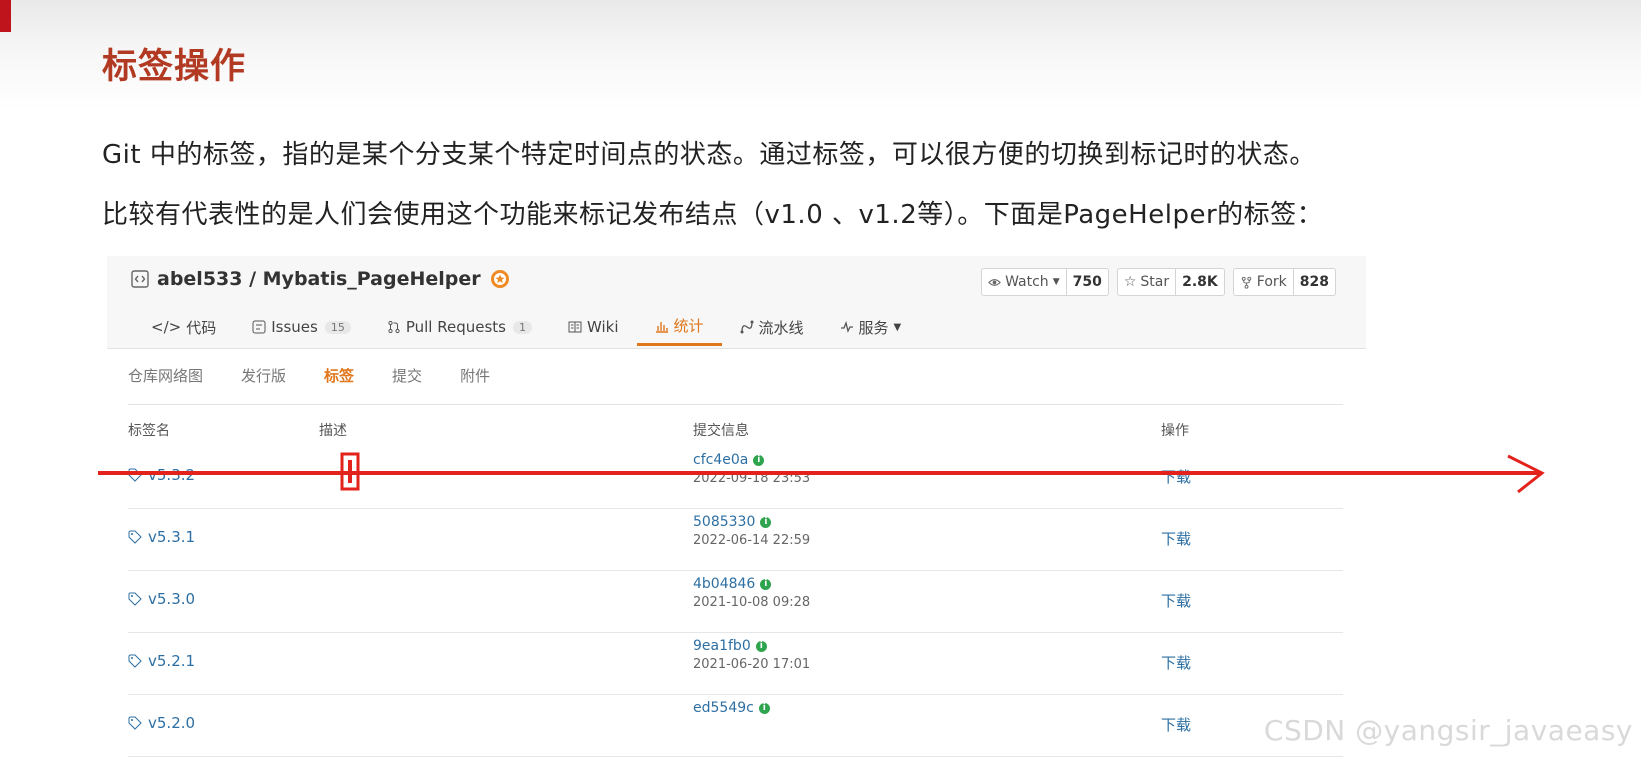 This screenshot has height=763, width=1641. Describe the element at coordinates (499, 279) in the screenshot. I see `gvp-badge-icon` at that location.